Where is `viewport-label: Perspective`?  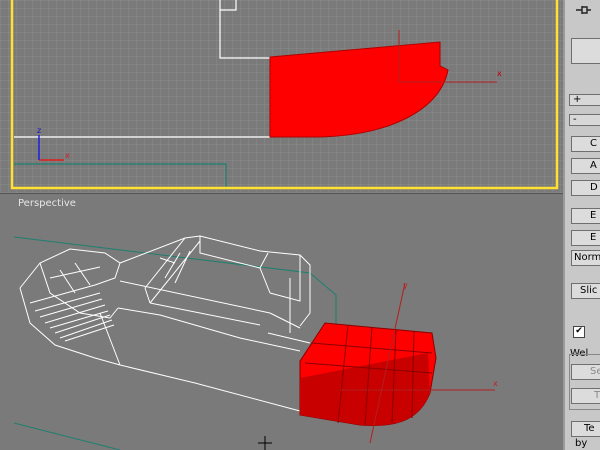
viewport-label: Perspective is located at coordinates (47, 203).